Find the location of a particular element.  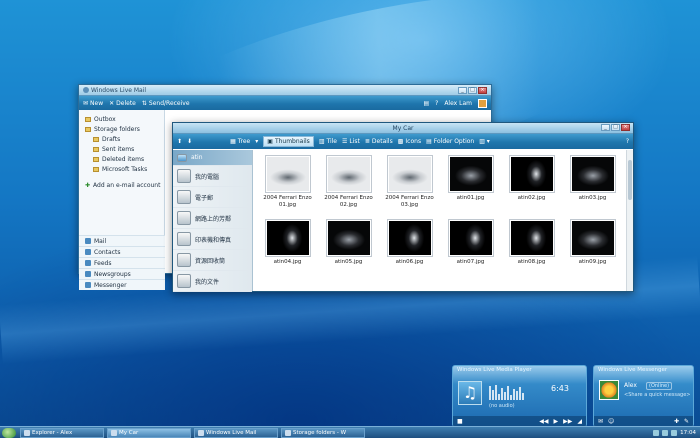

mail-icon: ✉ is located at coordinates (600, 421).